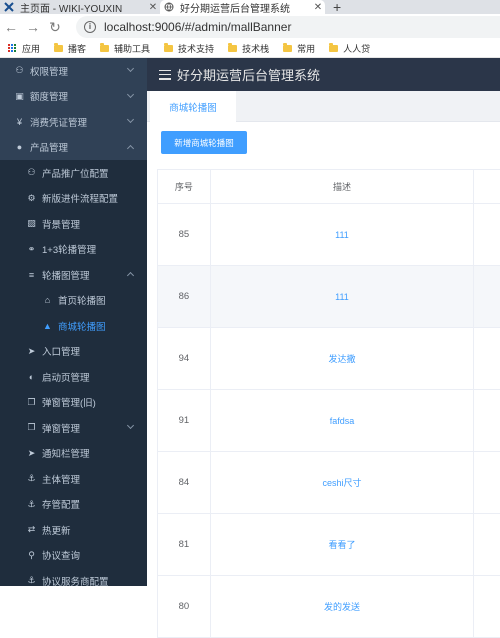  I want to click on sidebar-item-permission: ⚇ 权限管理, so click(73, 71).